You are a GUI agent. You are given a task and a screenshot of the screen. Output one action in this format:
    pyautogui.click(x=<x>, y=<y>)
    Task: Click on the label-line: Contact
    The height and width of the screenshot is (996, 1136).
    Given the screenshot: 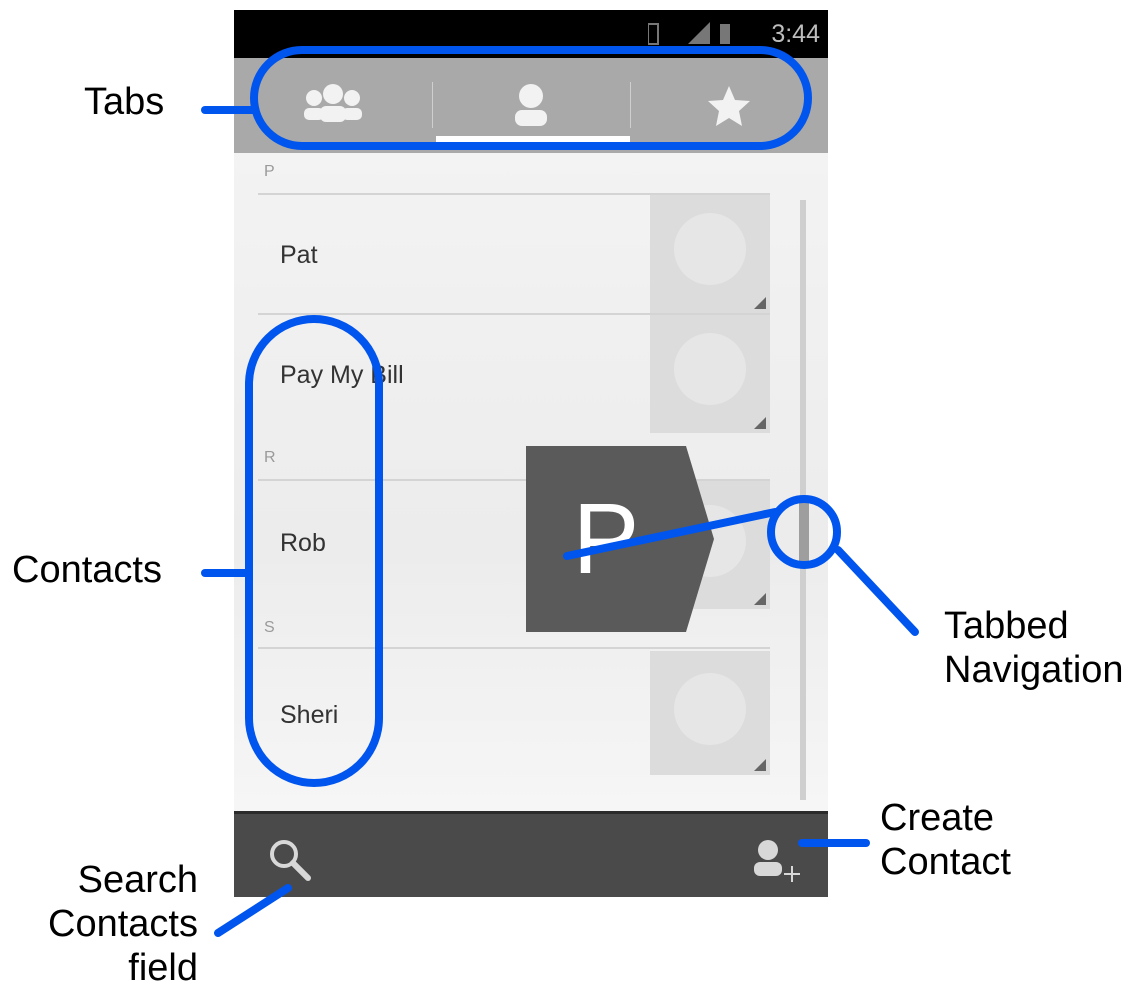 What is the action you would take?
    pyautogui.click(x=945, y=862)
    